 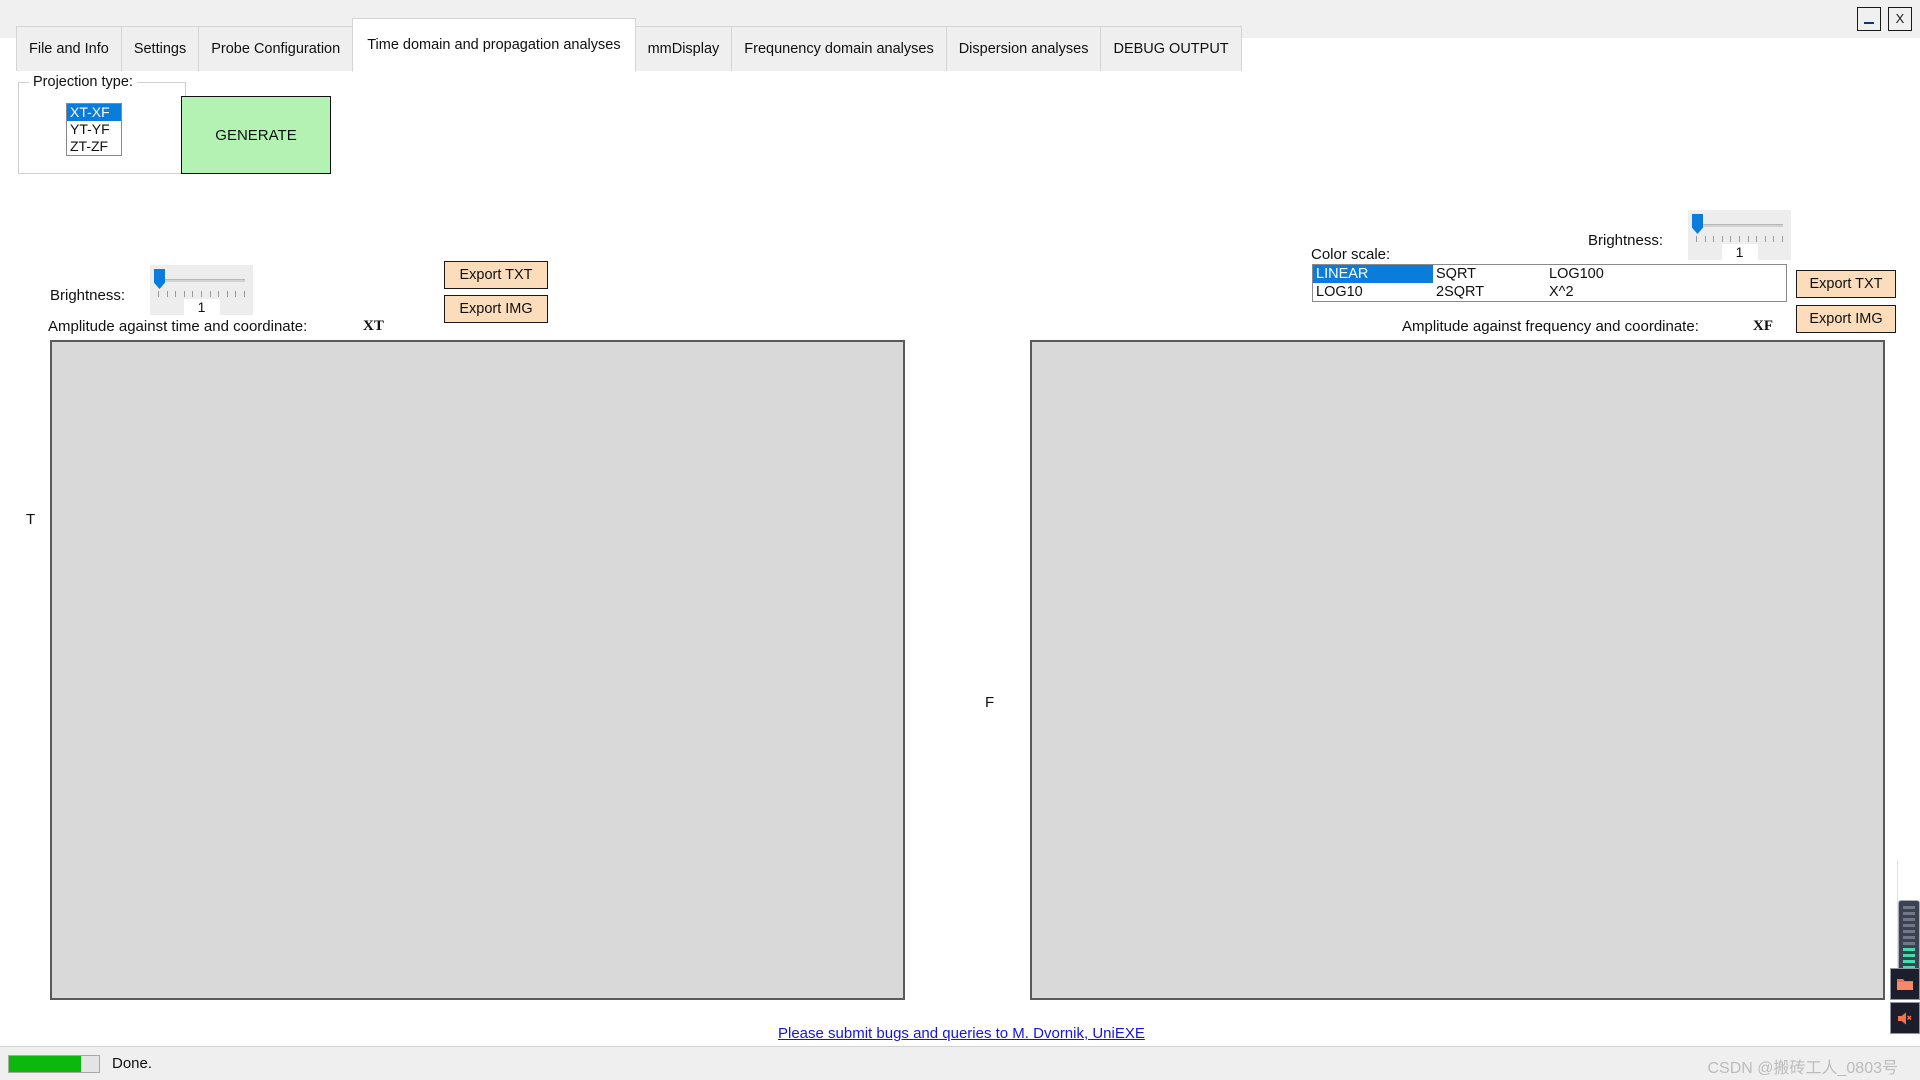 I want to click on minimize-icon, so click(x=1869, y=22).